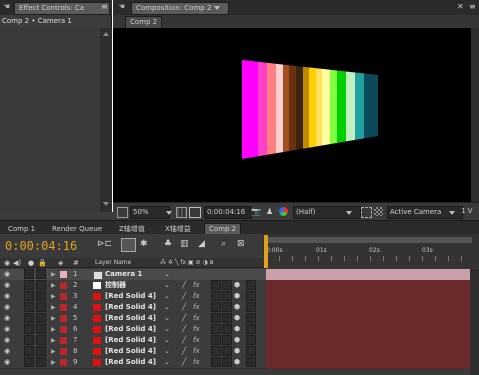  Describe the element at coordinates (266, 251) in the screenshot. I see `current-time-indicator` at that location.